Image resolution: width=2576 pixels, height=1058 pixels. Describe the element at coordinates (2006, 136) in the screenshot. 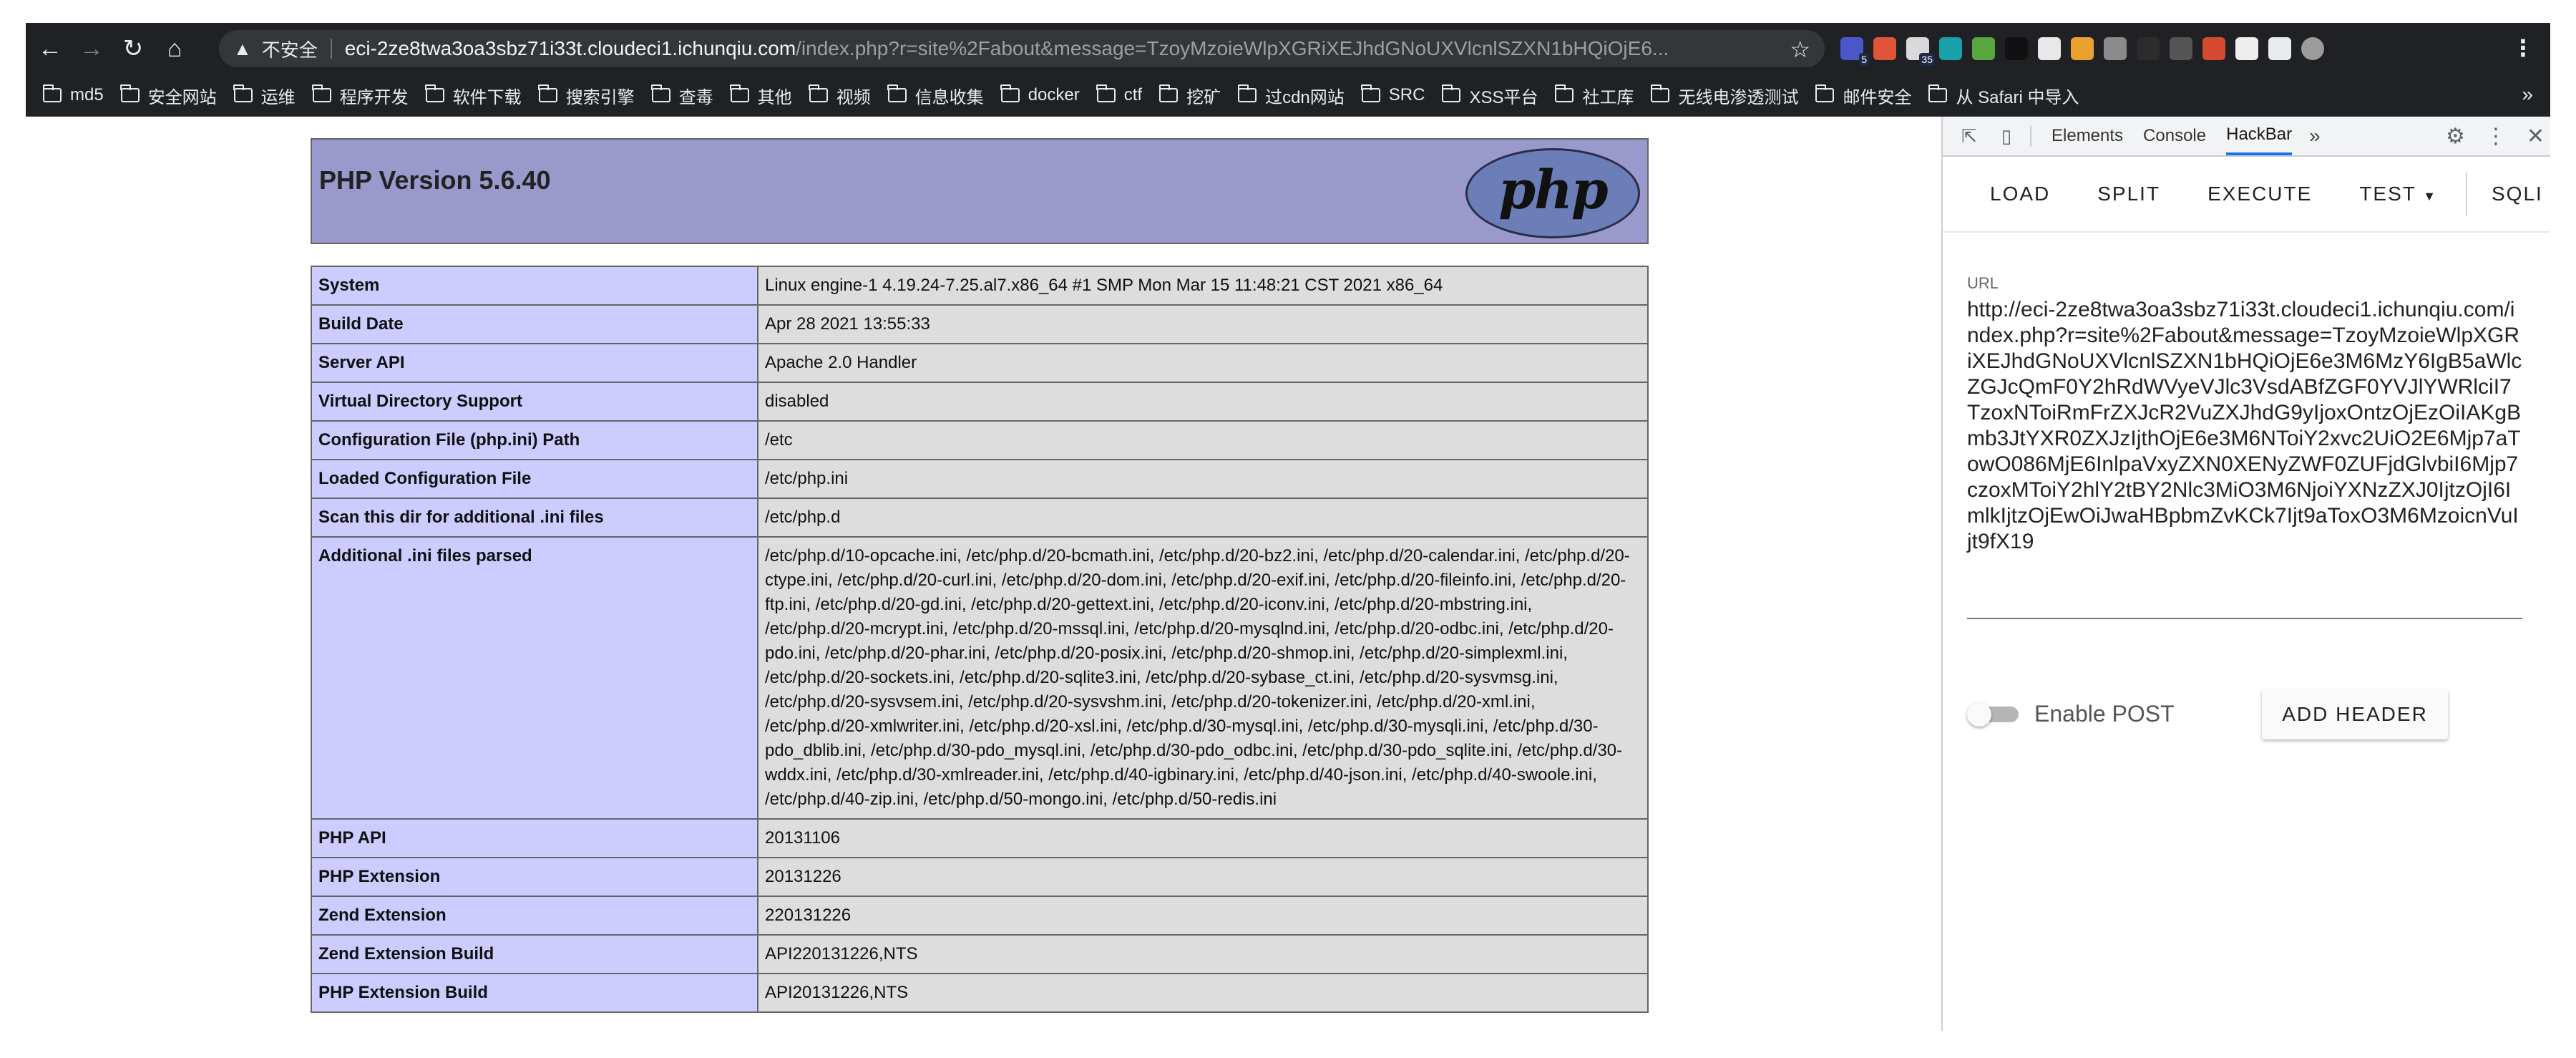

I see `device-toggle-icon: ▯` at that location.